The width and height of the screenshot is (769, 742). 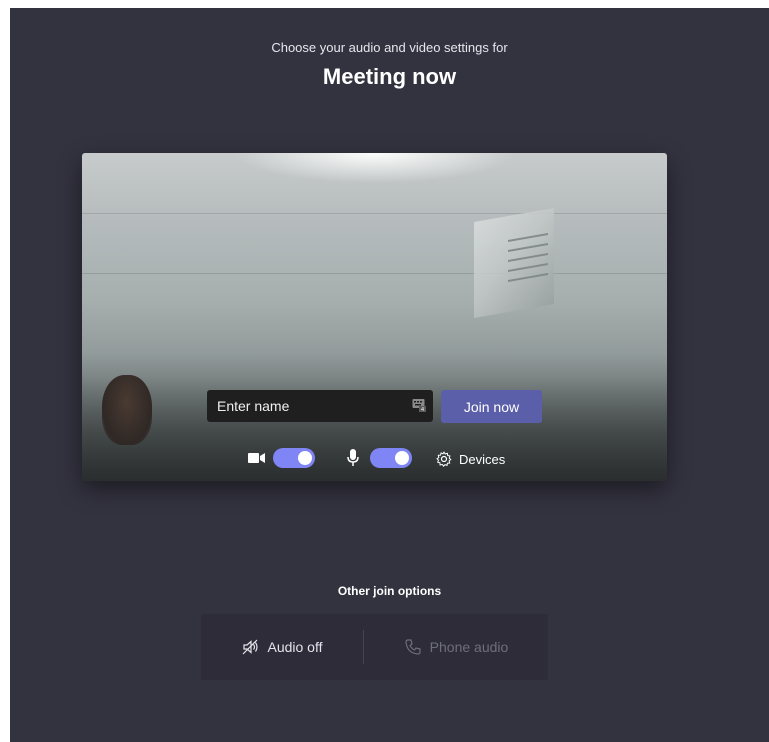 What do you see at coordinates (389, 47) in the screenshot?
I see `settings-subtitle: Choose your audio and video settings for` at bounding box center [389, 47].